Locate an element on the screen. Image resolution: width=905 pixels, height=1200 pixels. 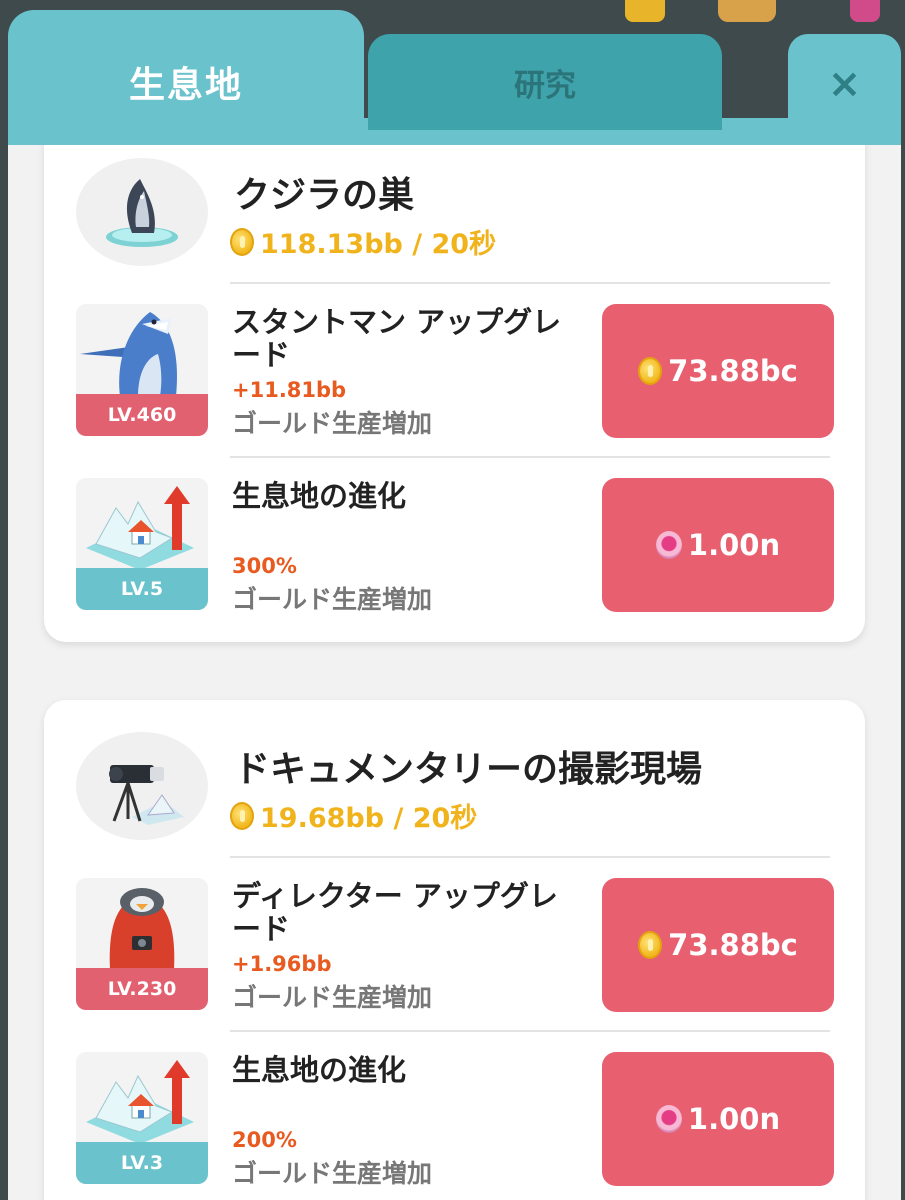
penguin-director-icon is located at coordinates (142, 924).